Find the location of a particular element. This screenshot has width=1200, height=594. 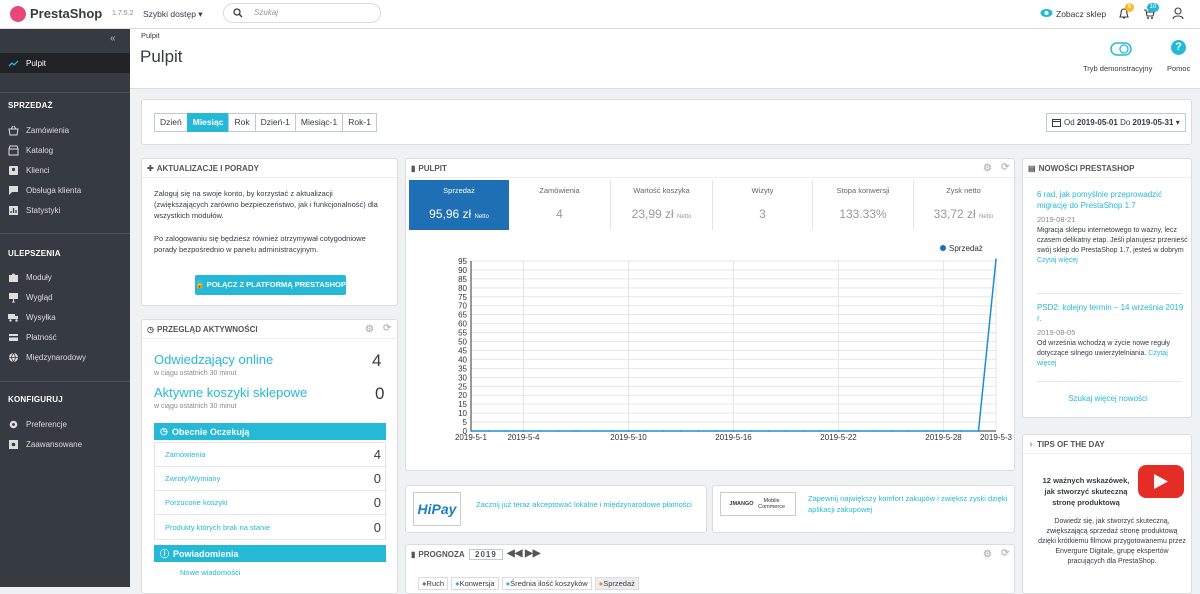

sidebar-item-catalog: Katalog is located at coordinates (65, 150).